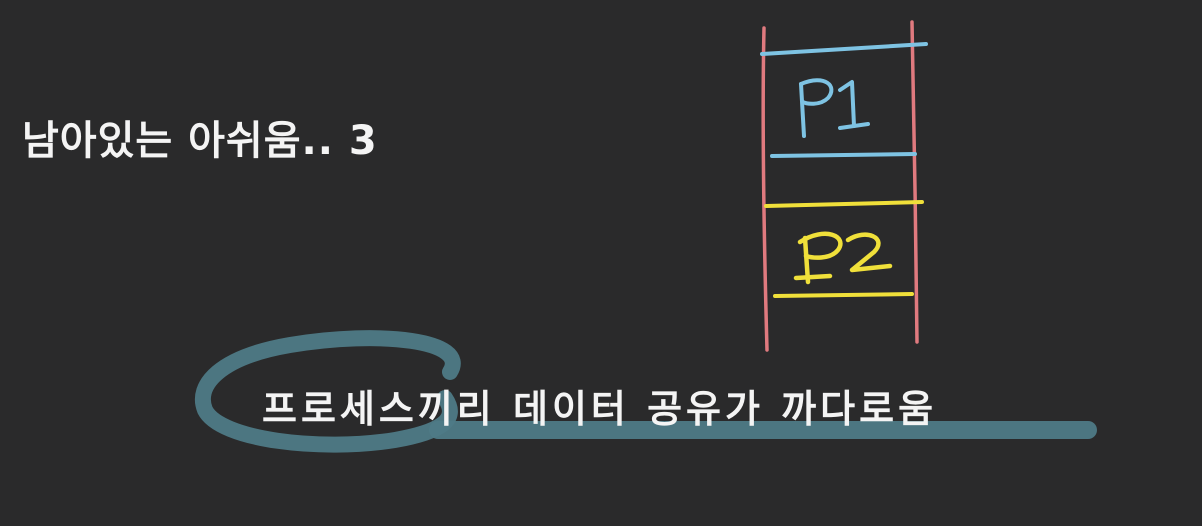  What do you see at coordinates (765, 189) in the screenshot?
I see `memory-left-wall` at bounding box center [765, 189].